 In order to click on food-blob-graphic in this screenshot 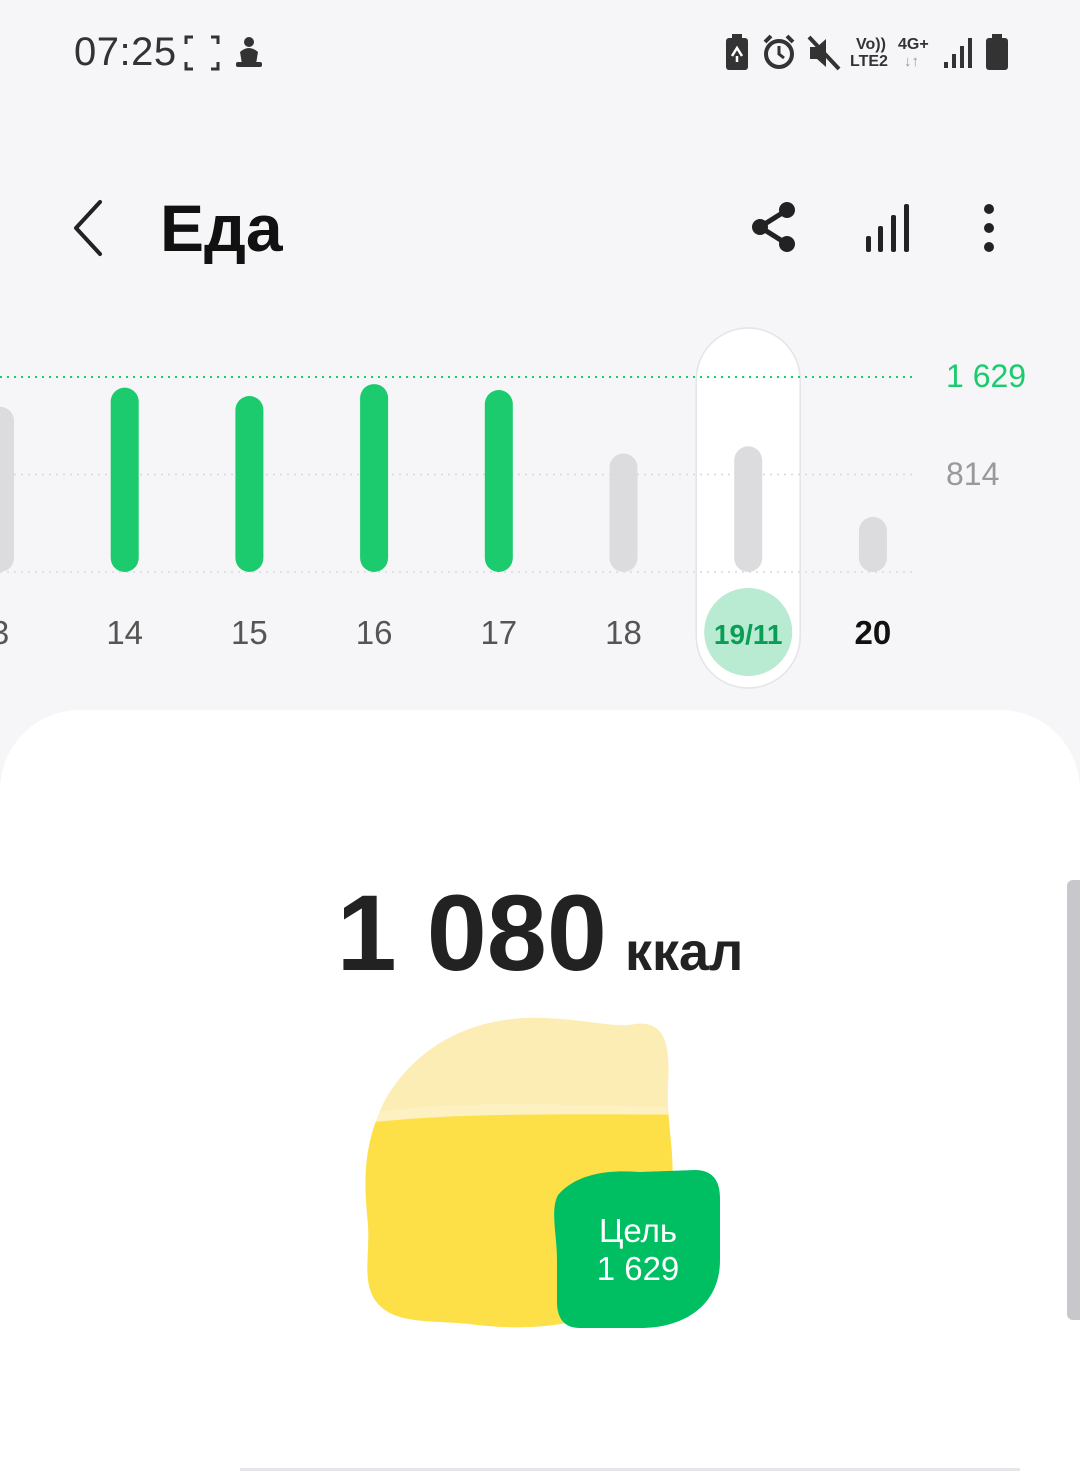, I will do `click(545, 1175)`.